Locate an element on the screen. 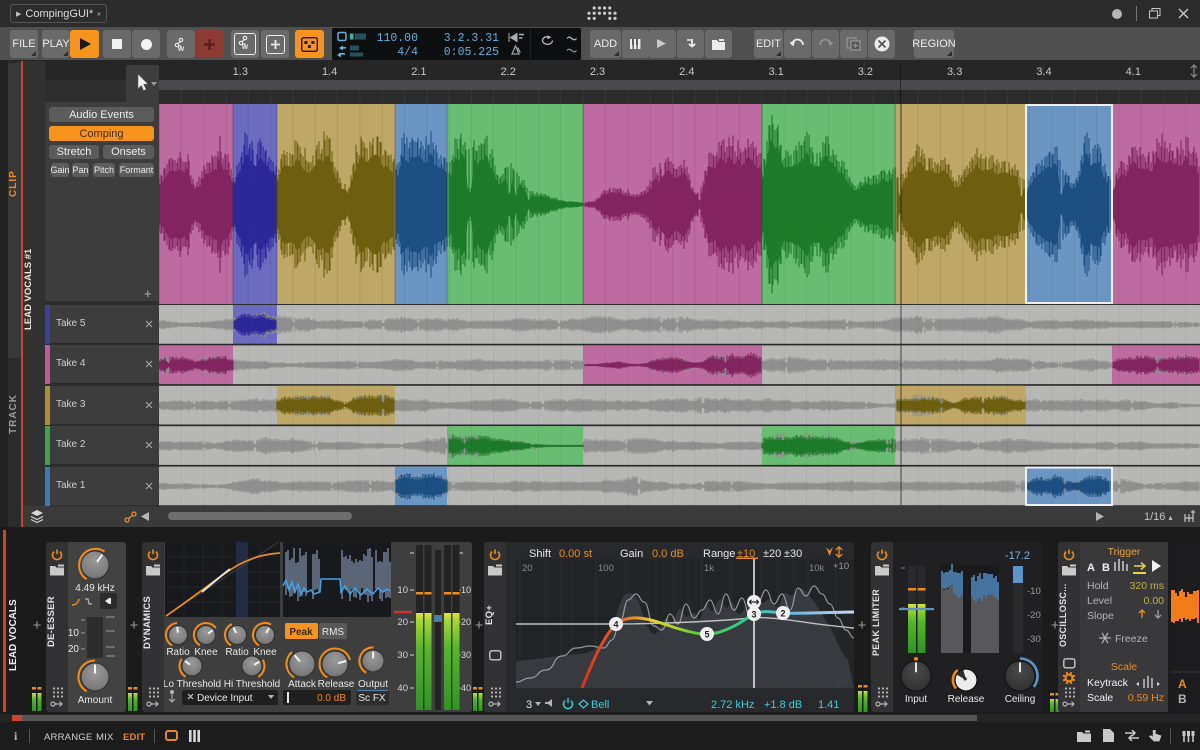 This screenshot has width=1200, height=750. svg-text: 1k is located at coordinates (709, 568).